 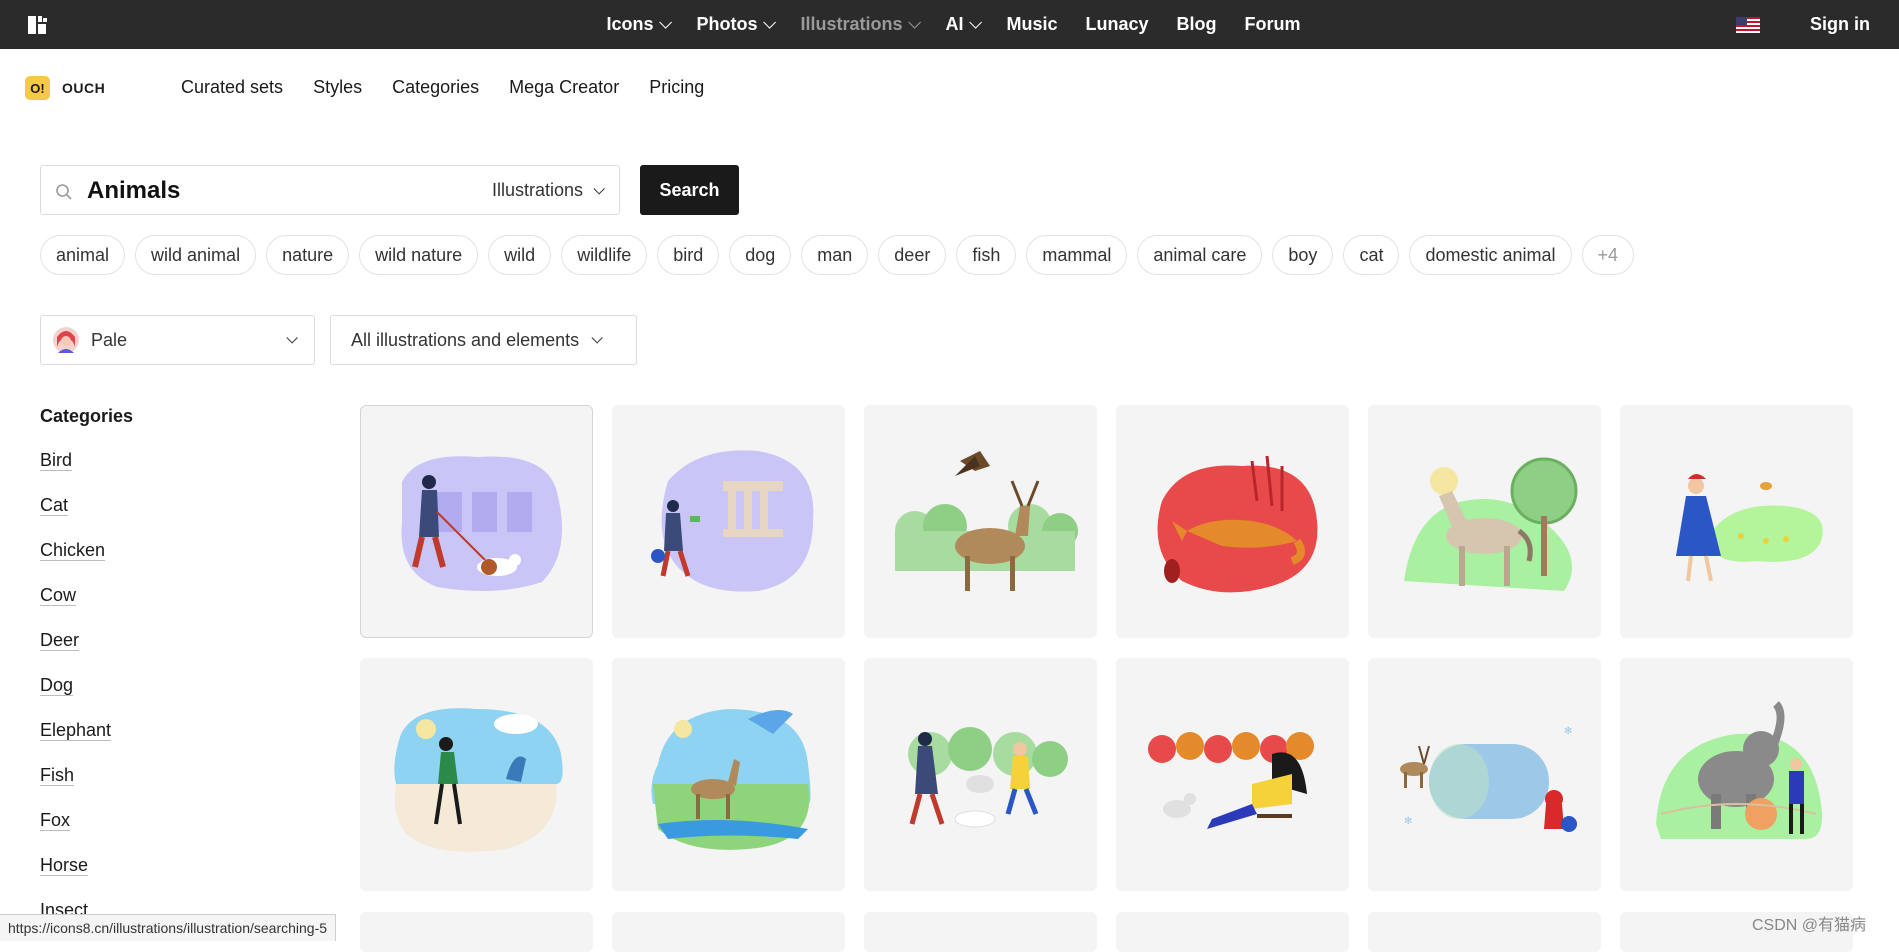 What do you see at coordinates (56, 460) in the screenshot?
I see `category-link: Bird` at bounding box center [56, 460].